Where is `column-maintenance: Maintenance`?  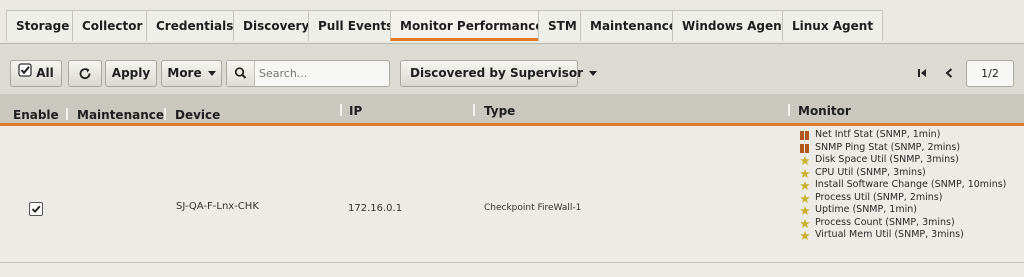
column-maintenance: Maintenance is located at coordinates (120, 115).